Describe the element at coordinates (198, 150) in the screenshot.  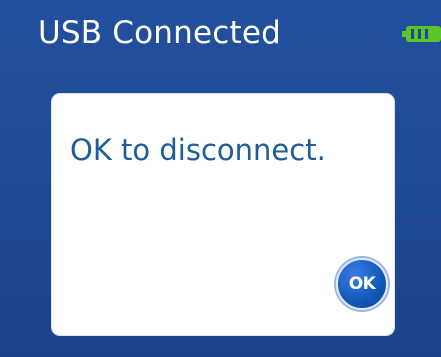
I see `dialog-message: OK to disconnect.` at that location.